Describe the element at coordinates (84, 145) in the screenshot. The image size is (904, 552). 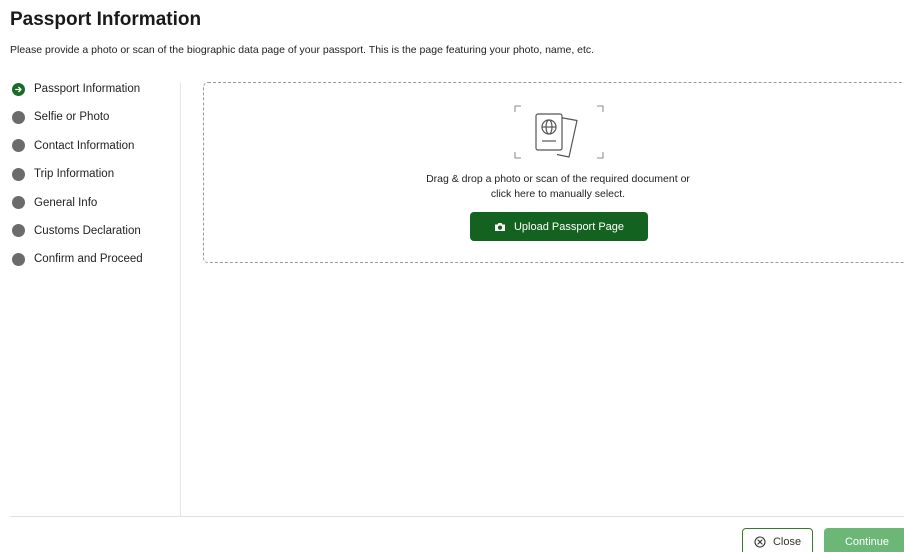
I see `step-label: Contact Information` at that location.